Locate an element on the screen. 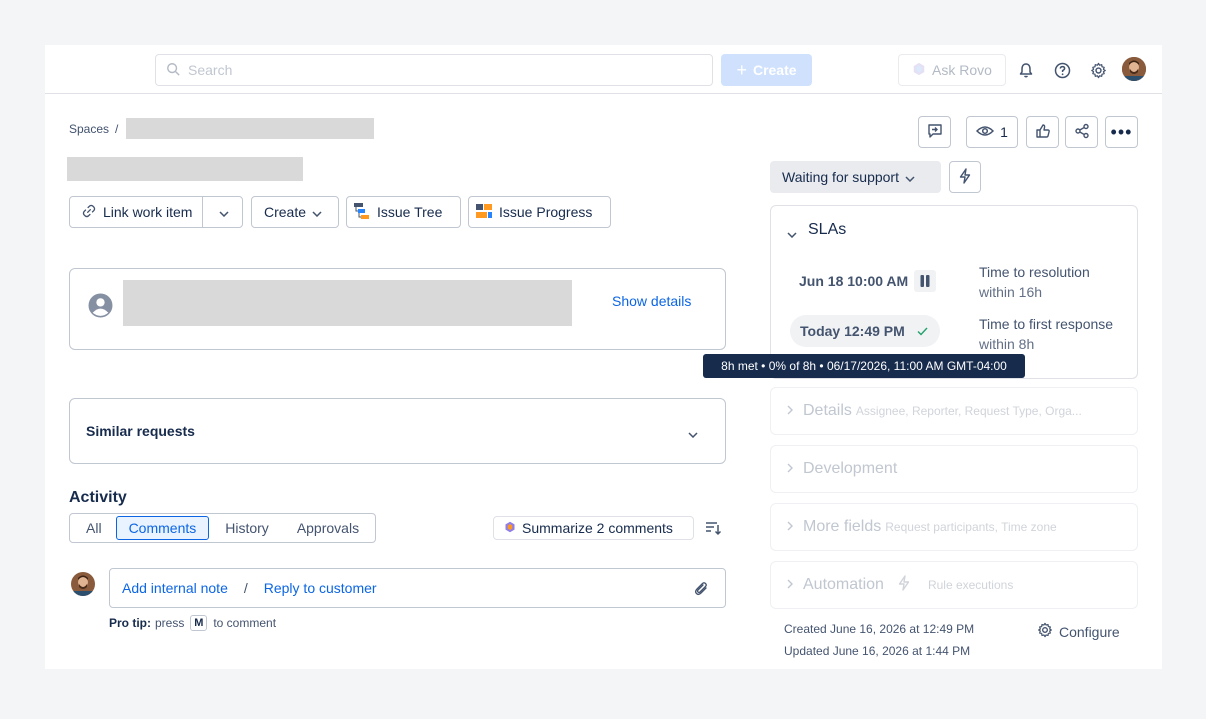  automation-actions-button is located at coordinates (965, 177).